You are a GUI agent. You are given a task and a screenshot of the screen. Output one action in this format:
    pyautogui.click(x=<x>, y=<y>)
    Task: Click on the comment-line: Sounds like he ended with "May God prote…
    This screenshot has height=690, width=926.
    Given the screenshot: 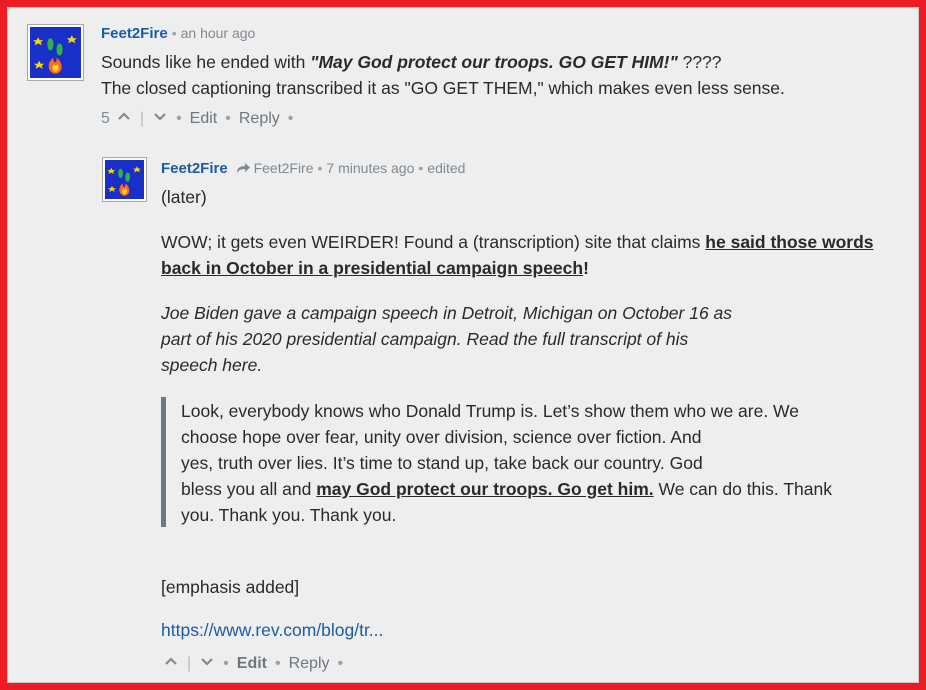 What is the action you would take?
    pyautogui.click(x=501, y=62)
    